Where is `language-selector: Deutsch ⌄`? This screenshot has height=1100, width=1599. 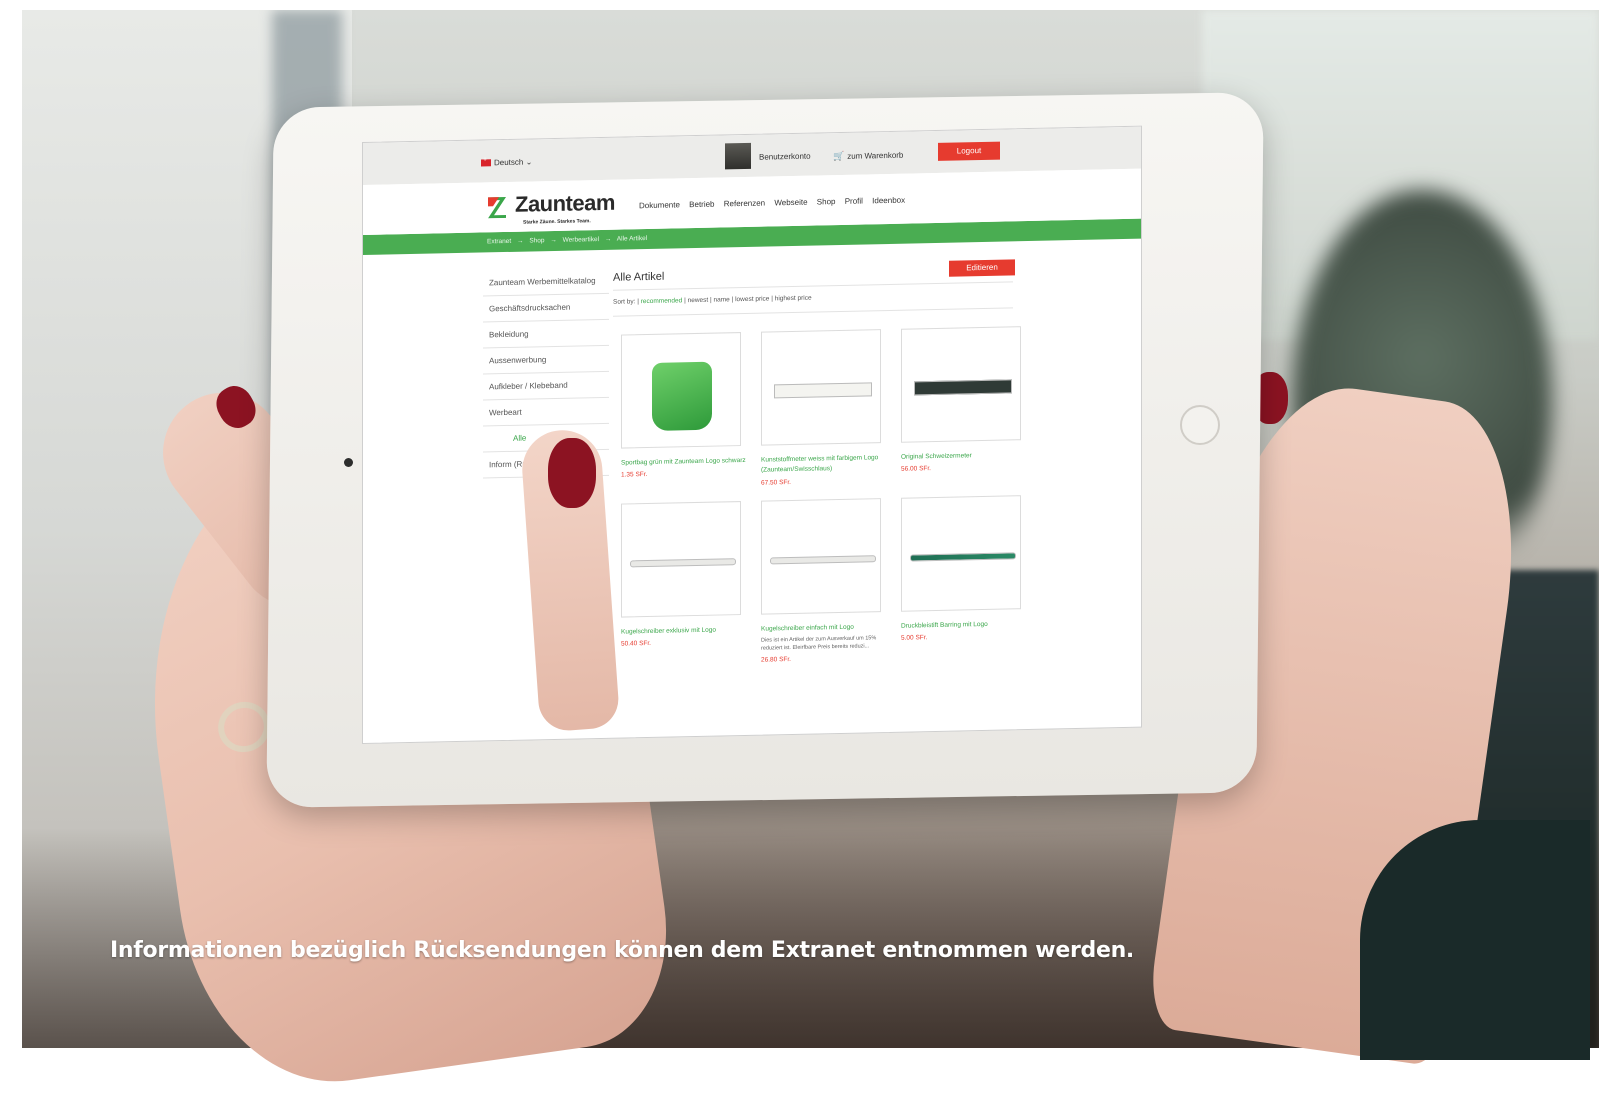
language-selector: Deutsch ⌄ is located at coordinates (506, 162).